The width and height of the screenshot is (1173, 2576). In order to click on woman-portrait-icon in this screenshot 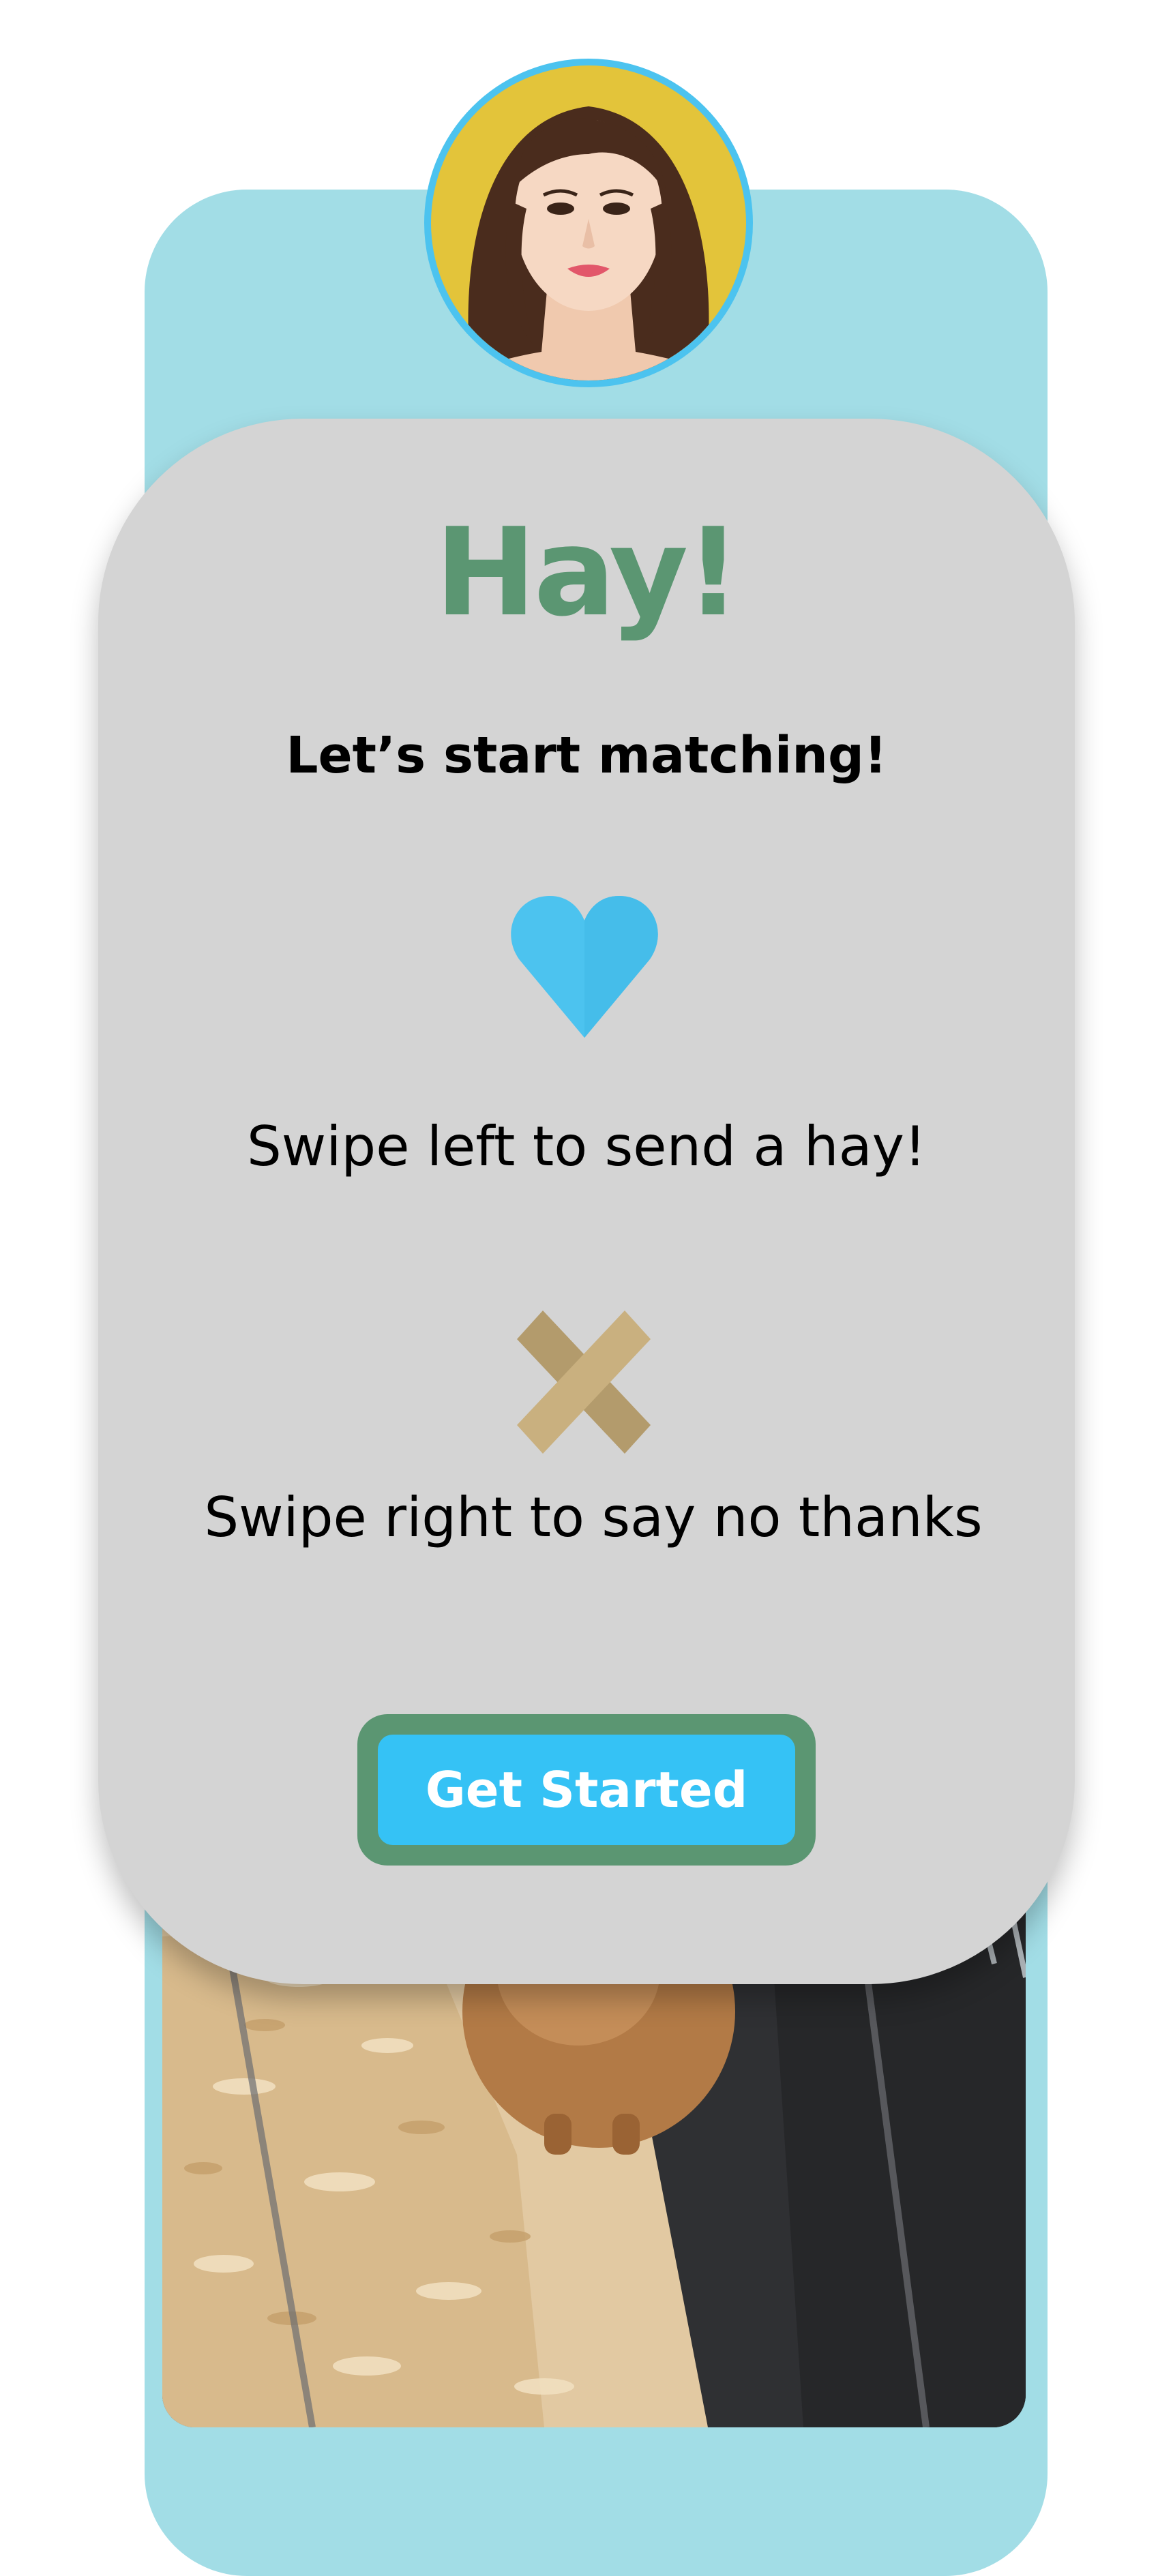, I will do `click(588, 222)`.